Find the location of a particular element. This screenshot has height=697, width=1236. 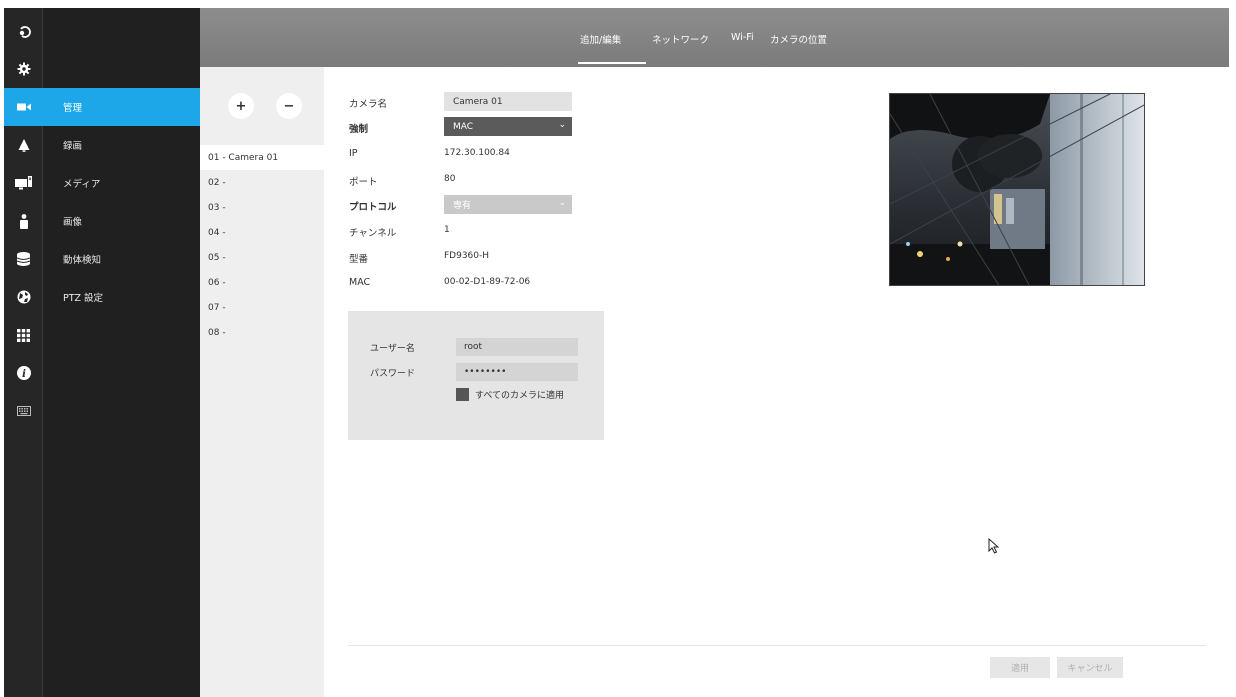

alert-bell-icon is located at coordinates (23, 145).